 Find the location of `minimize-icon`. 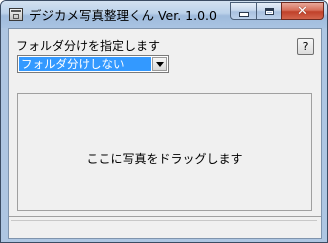

minimize-icon is located at coordinates (243, 14).